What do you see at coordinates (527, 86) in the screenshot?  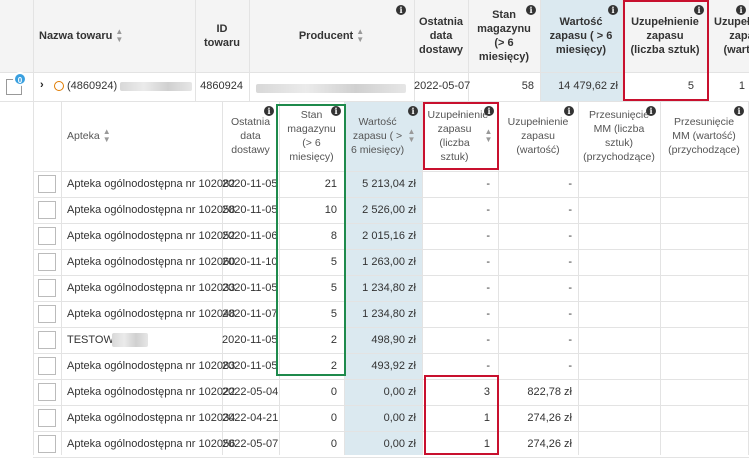 I see `product-stock: 58` at bounding box center [527, 86].